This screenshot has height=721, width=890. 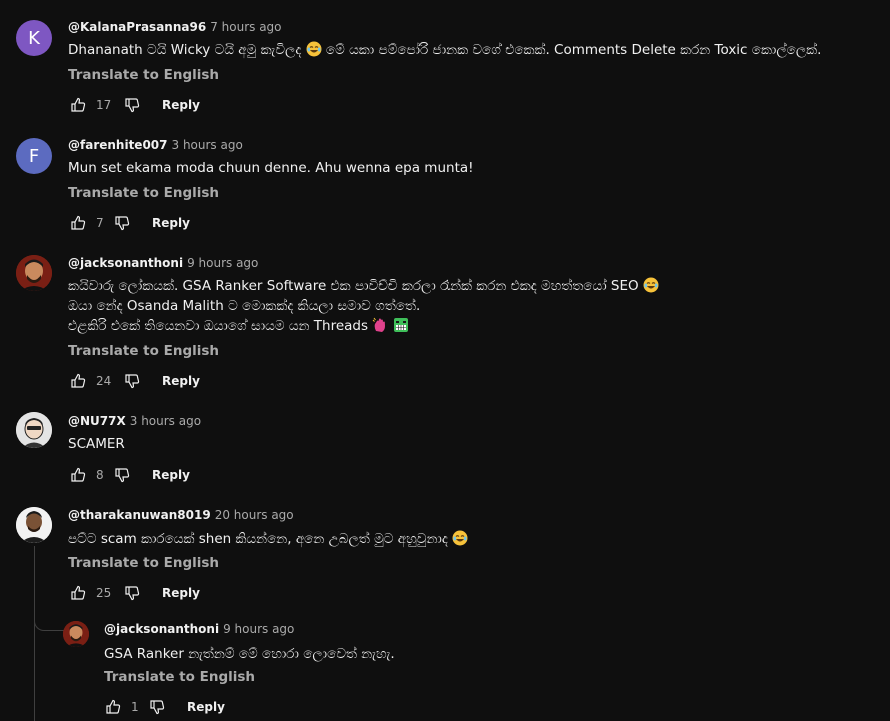 I want to click on author-name: @farenhite007, so click(x=118, y=145).